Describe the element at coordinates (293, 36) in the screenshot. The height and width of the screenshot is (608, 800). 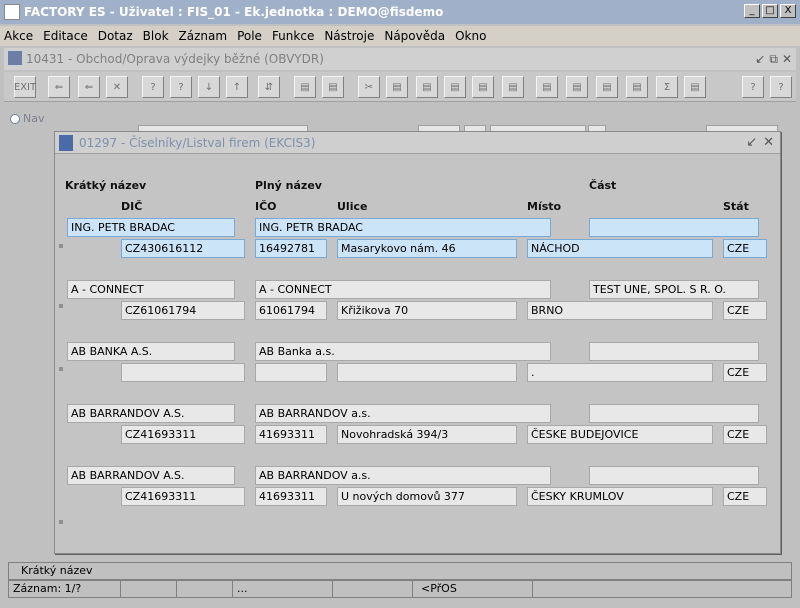
I see `menu-funkce: Funkce` at that location.